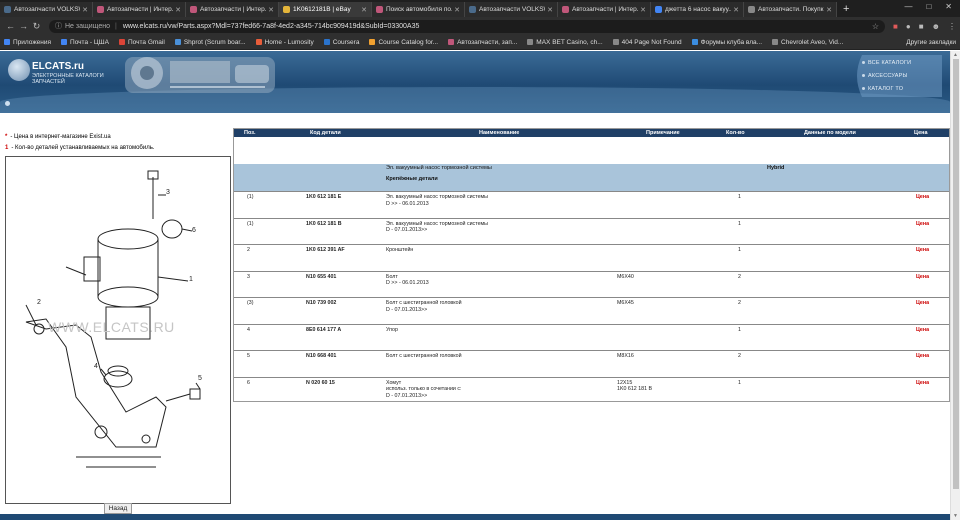 This screenshot has width=960, height=520. Describe the element at coordinates (321, 303) in the screenshot. I see `row-part-code: N10 739 002` at that location.